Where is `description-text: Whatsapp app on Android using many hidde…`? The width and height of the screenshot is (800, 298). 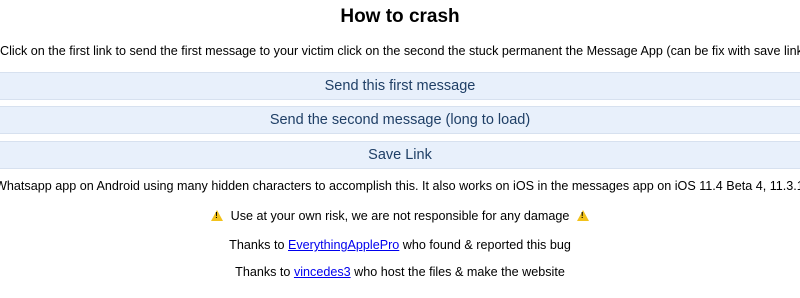 description-text: Whatsapp app on Android using many hidde… is located at coordinates (400, 186).